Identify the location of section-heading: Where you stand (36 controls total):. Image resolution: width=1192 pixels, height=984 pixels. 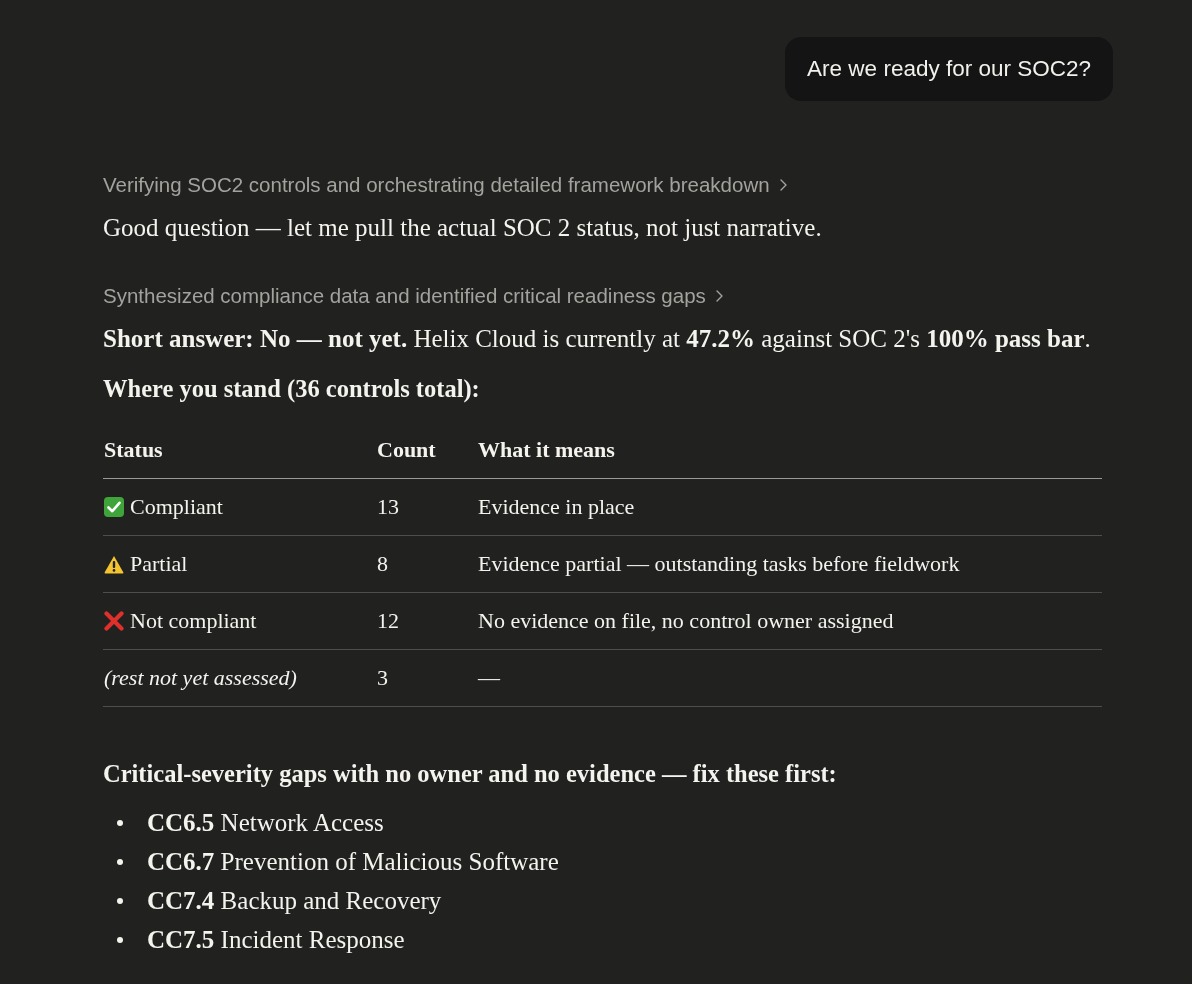
(292, 389).